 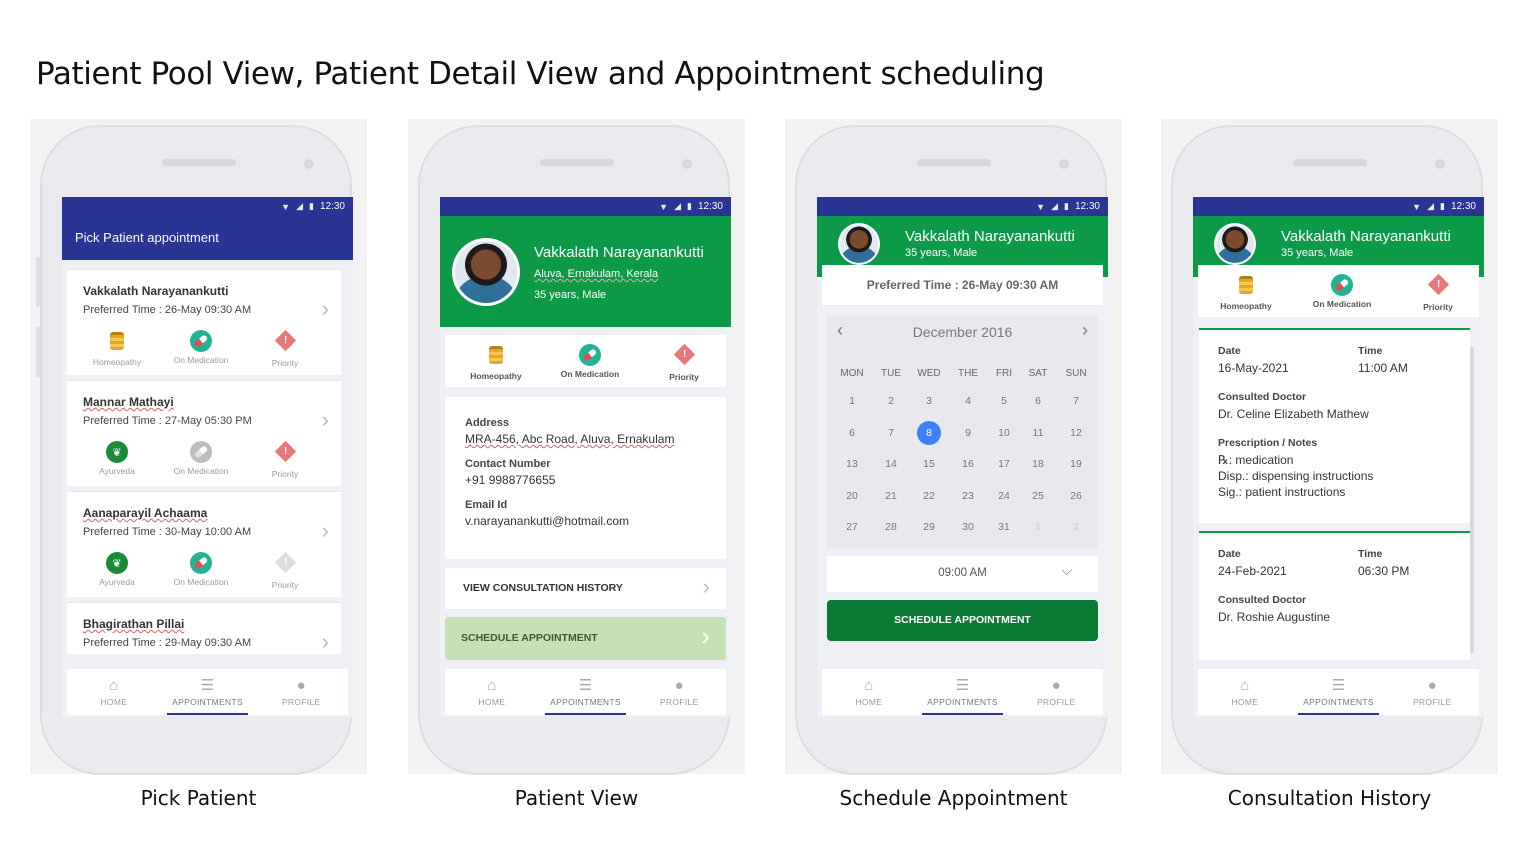 I want to click on calendar-day: 13, so click(x=852, y=464).